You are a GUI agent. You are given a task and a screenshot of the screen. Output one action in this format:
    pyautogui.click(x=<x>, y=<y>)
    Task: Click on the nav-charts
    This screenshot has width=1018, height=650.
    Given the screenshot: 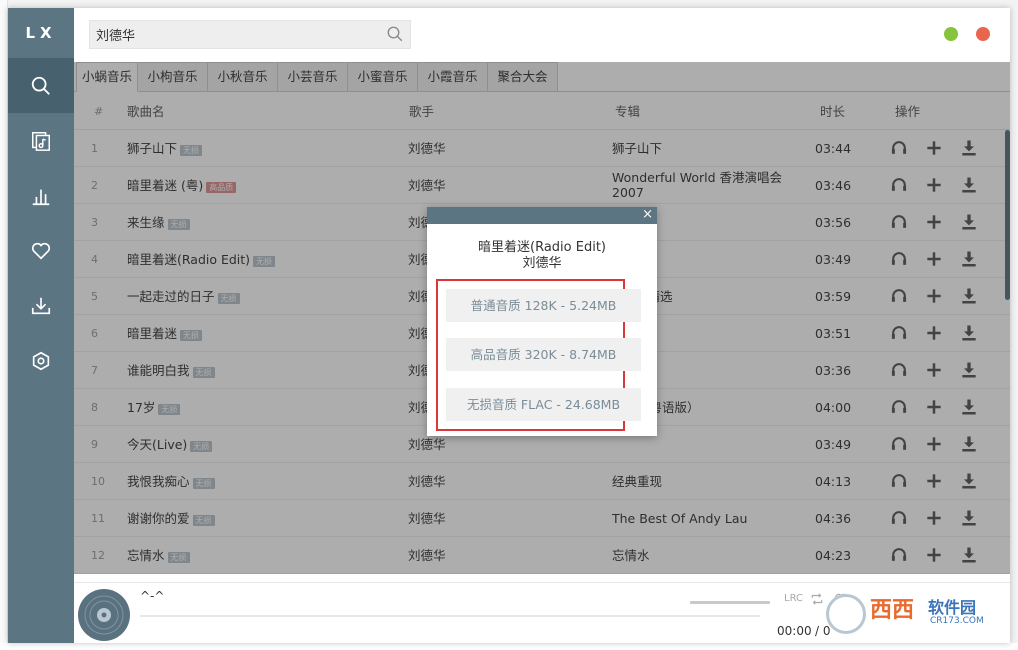 What is the action you would take?
    pyautogui.click(x=41, y=195)
    